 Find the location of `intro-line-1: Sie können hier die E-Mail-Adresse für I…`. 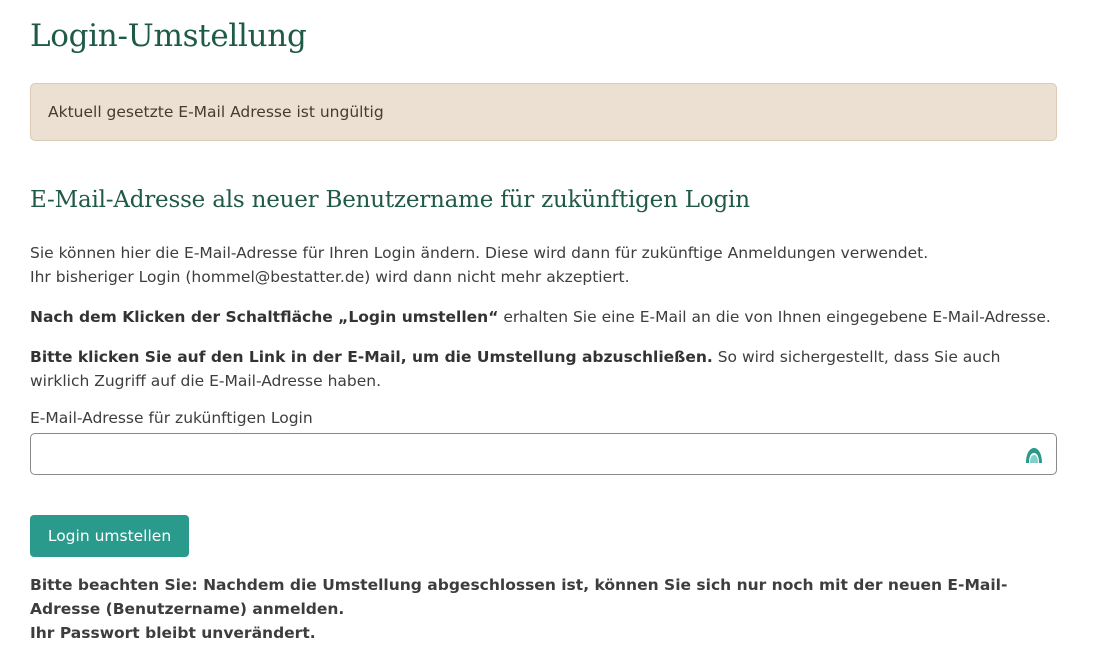

intro-line-1: Sie können hier die E-Mail-Adresse für I… is located at coordinates (479, 253).